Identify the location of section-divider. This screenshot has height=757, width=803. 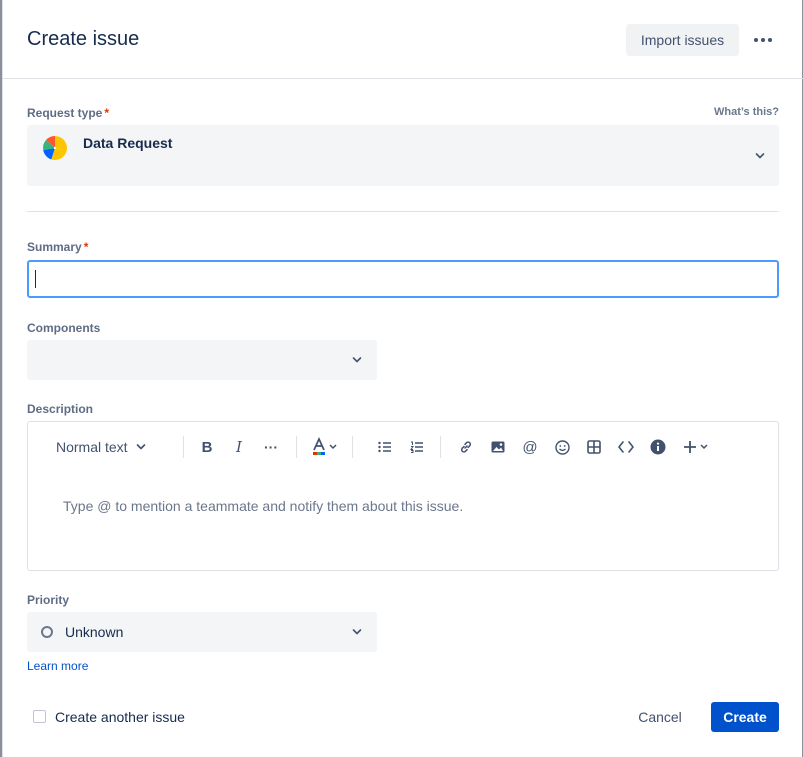
(403, 211).